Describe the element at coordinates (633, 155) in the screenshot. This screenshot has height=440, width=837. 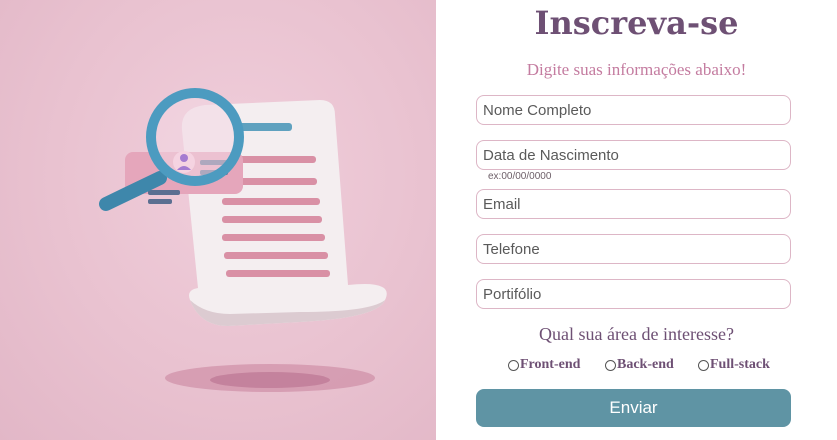
I see `birthdate-input` at that location.